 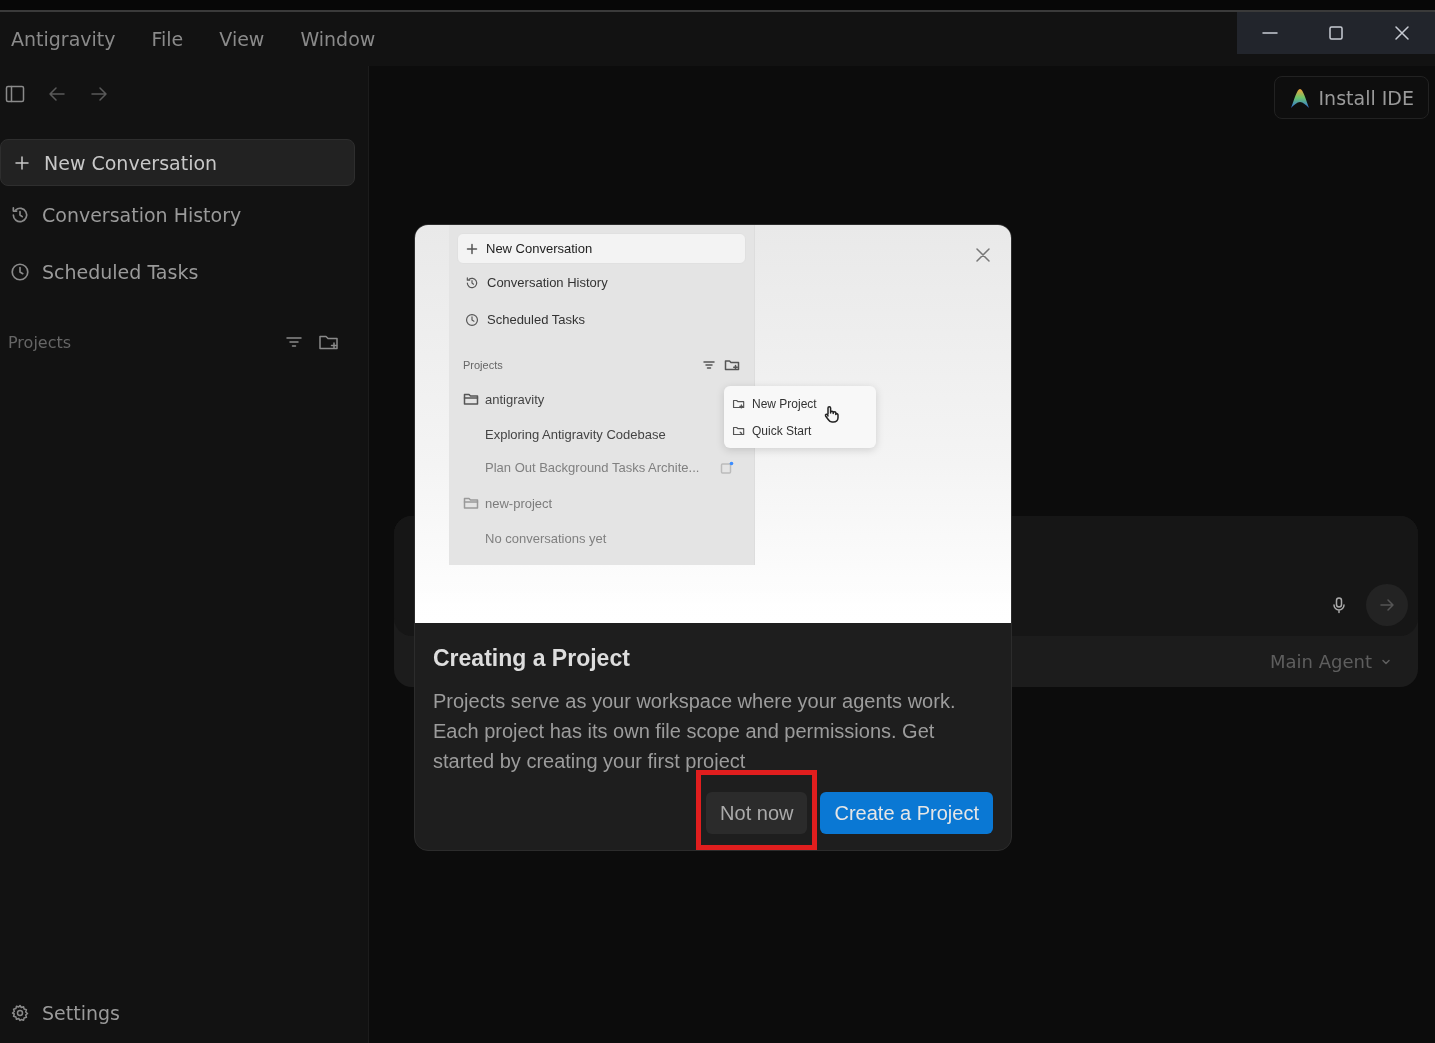 I want to click on close-icon, so click(x=1402, y=33).